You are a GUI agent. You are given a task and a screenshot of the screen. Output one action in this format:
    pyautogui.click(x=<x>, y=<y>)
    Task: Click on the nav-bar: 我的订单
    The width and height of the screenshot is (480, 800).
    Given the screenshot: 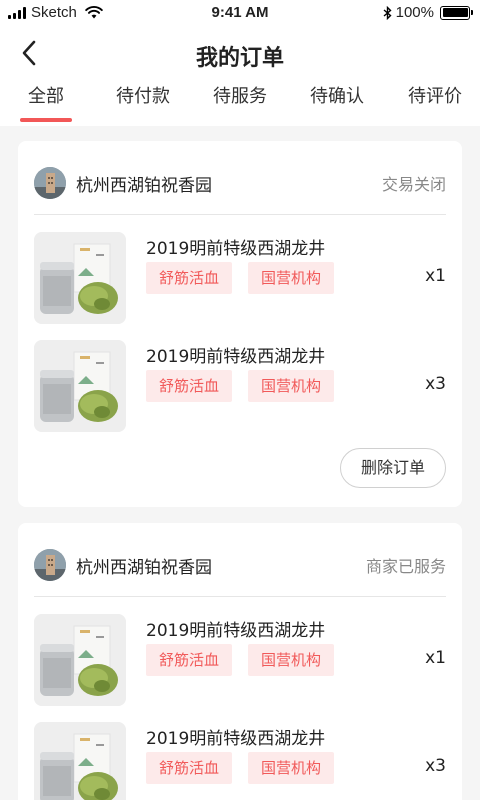 What is the action you would take?
    pyautogui.click(x=240, y=53)
    